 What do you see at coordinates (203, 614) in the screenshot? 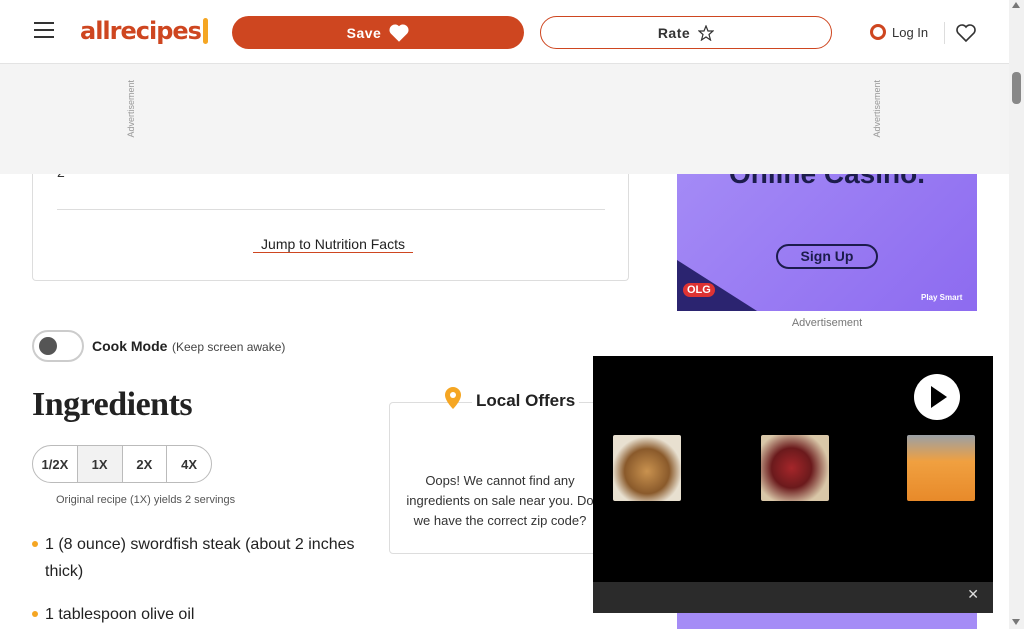
I see `ingredient-item: 1 tablespoon olive oil` at bounding box center [203, 614].